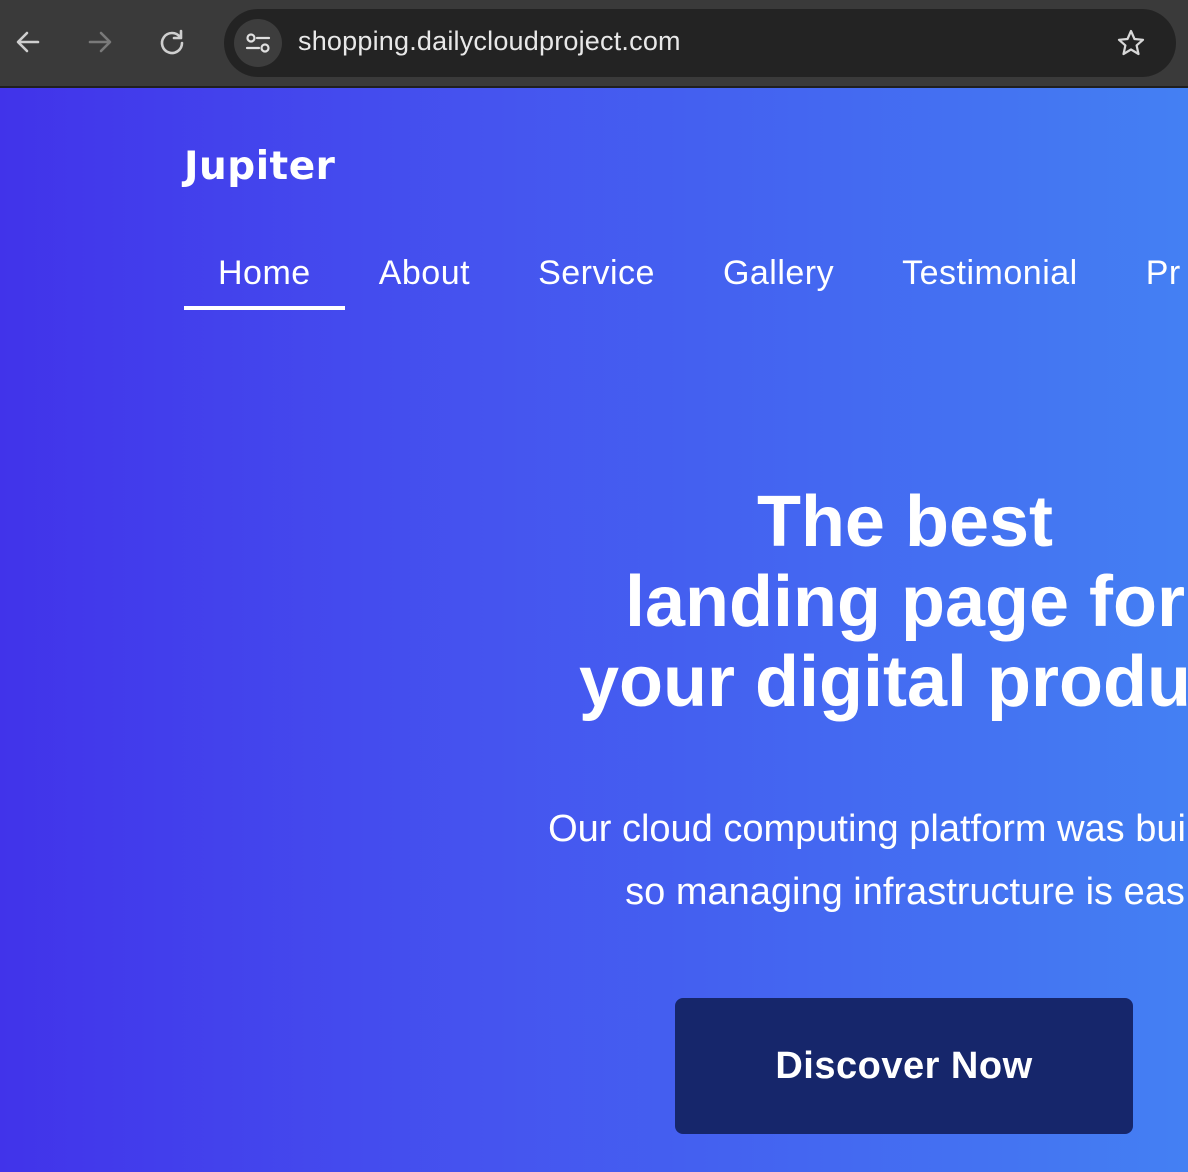 The height and width of the screenshot is (1172, 1188). What do you see at coordinates (1150, 280) in the screenshot?
I see `nav-item-partial: Pr` at bounding box center [1150, 280].